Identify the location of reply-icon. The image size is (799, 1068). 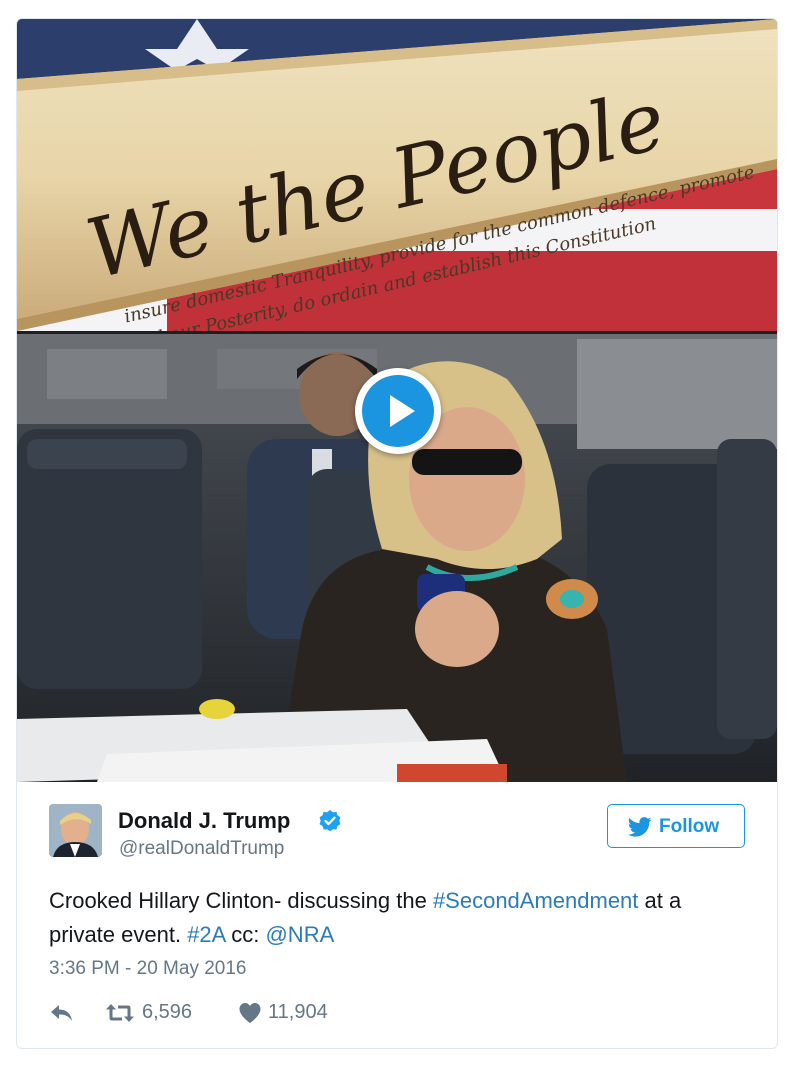
(61, 1013).